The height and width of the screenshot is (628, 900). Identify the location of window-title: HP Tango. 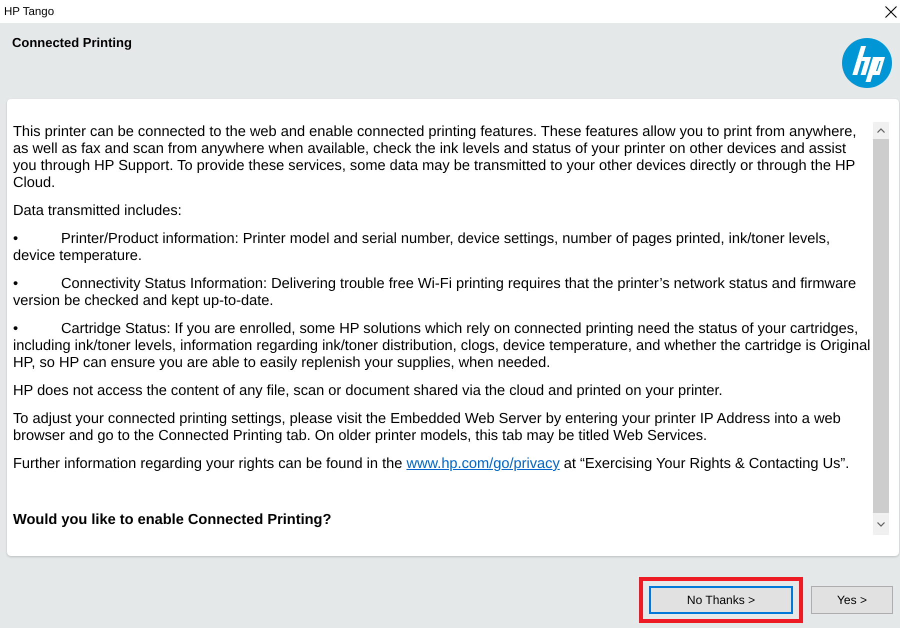
(29, 11).